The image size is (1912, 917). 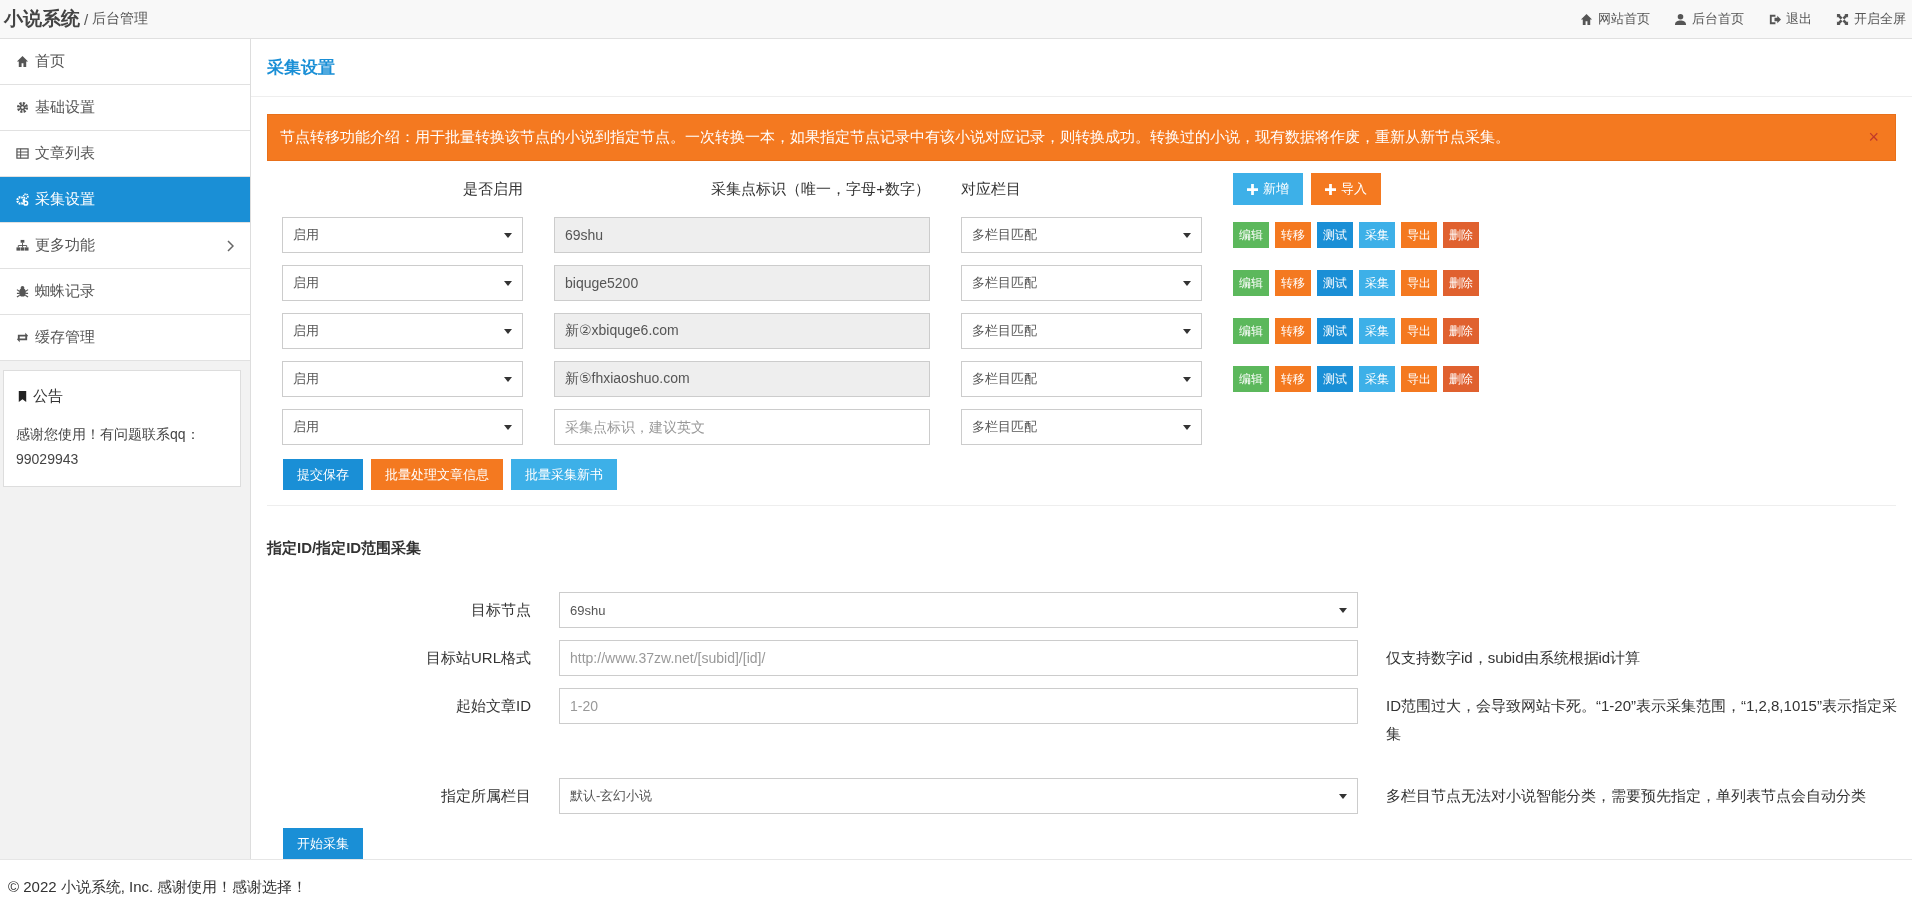 I want to click on form-button: 提交保存, so click(x=323, y=475).